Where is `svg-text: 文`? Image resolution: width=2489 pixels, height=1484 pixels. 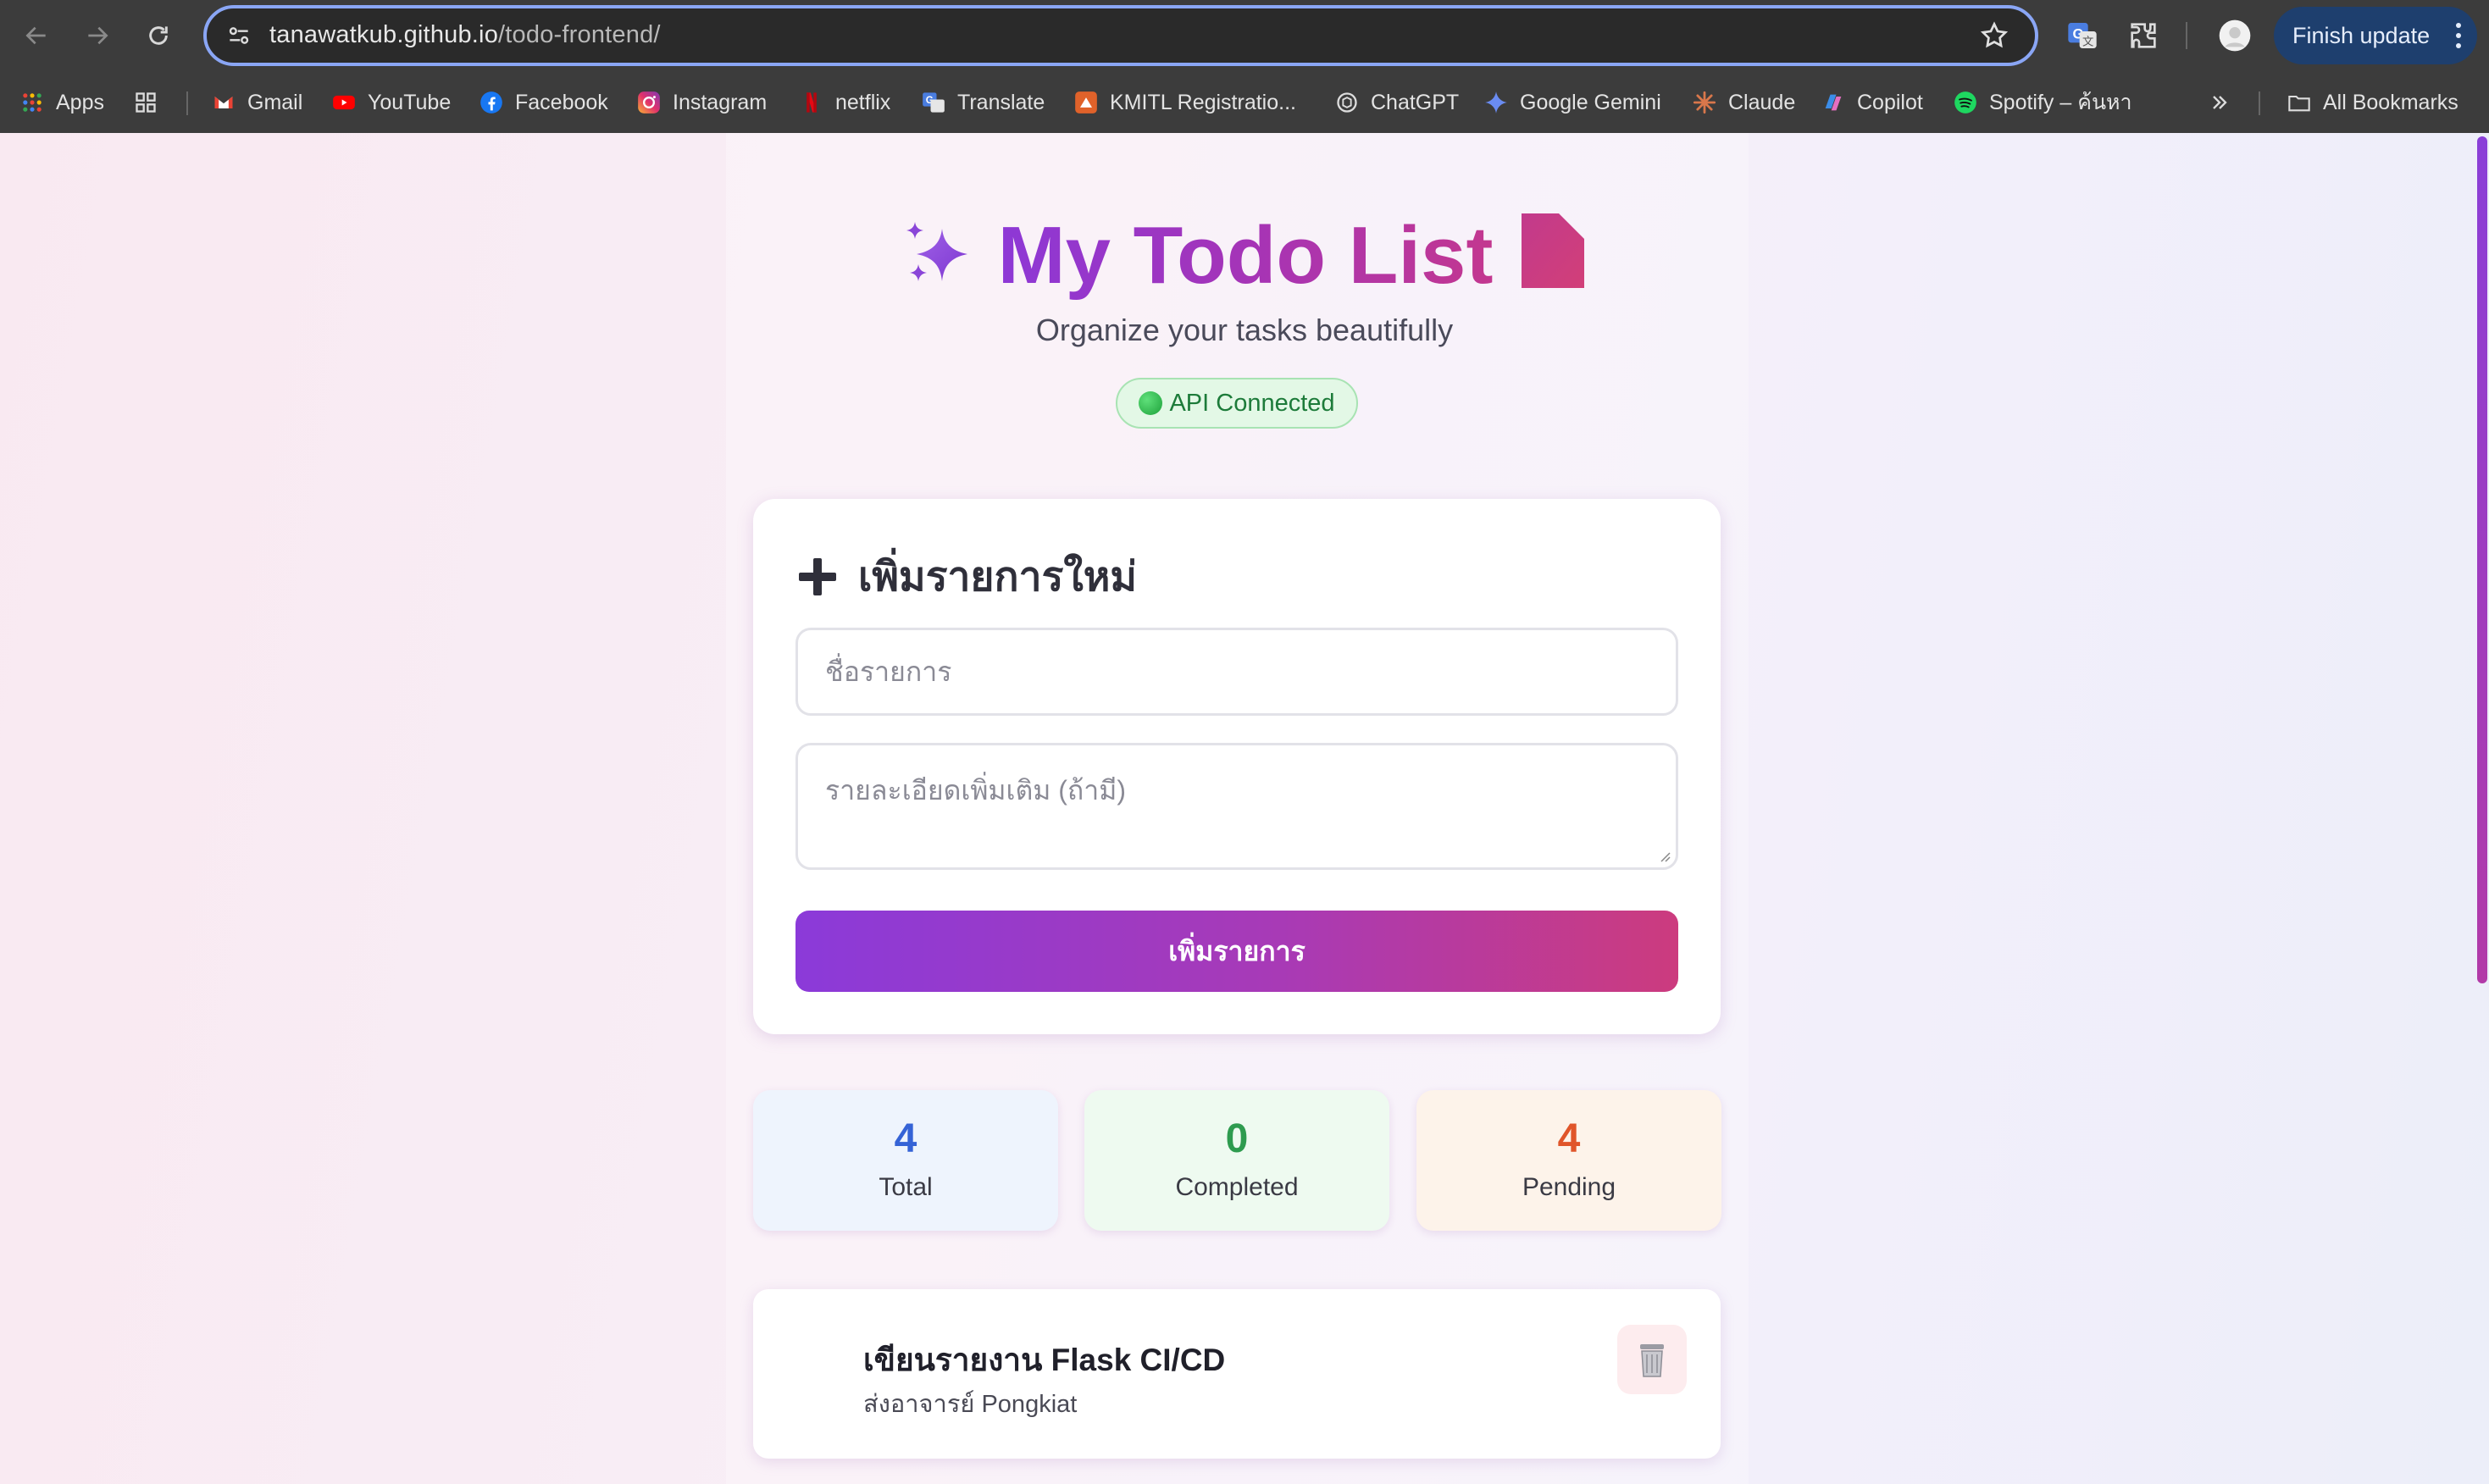 svg-text: 文 is located at coordinates (2087, 42).